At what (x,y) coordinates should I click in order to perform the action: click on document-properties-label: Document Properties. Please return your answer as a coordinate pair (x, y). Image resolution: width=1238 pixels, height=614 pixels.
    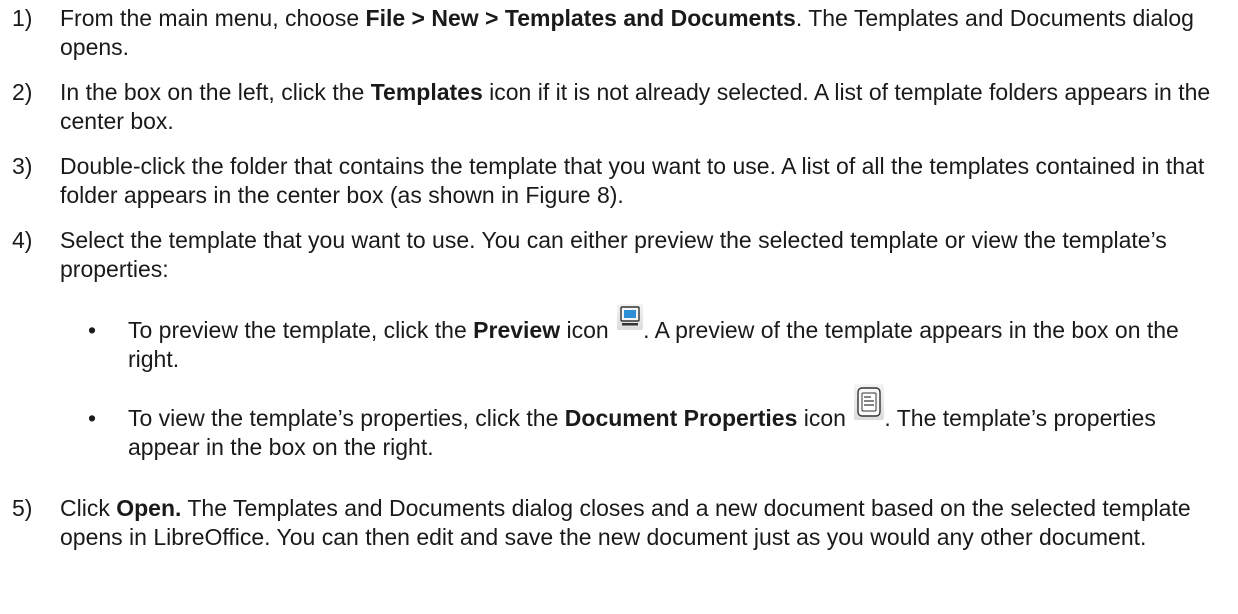
    Looking at the image, I should click on (681, 418).